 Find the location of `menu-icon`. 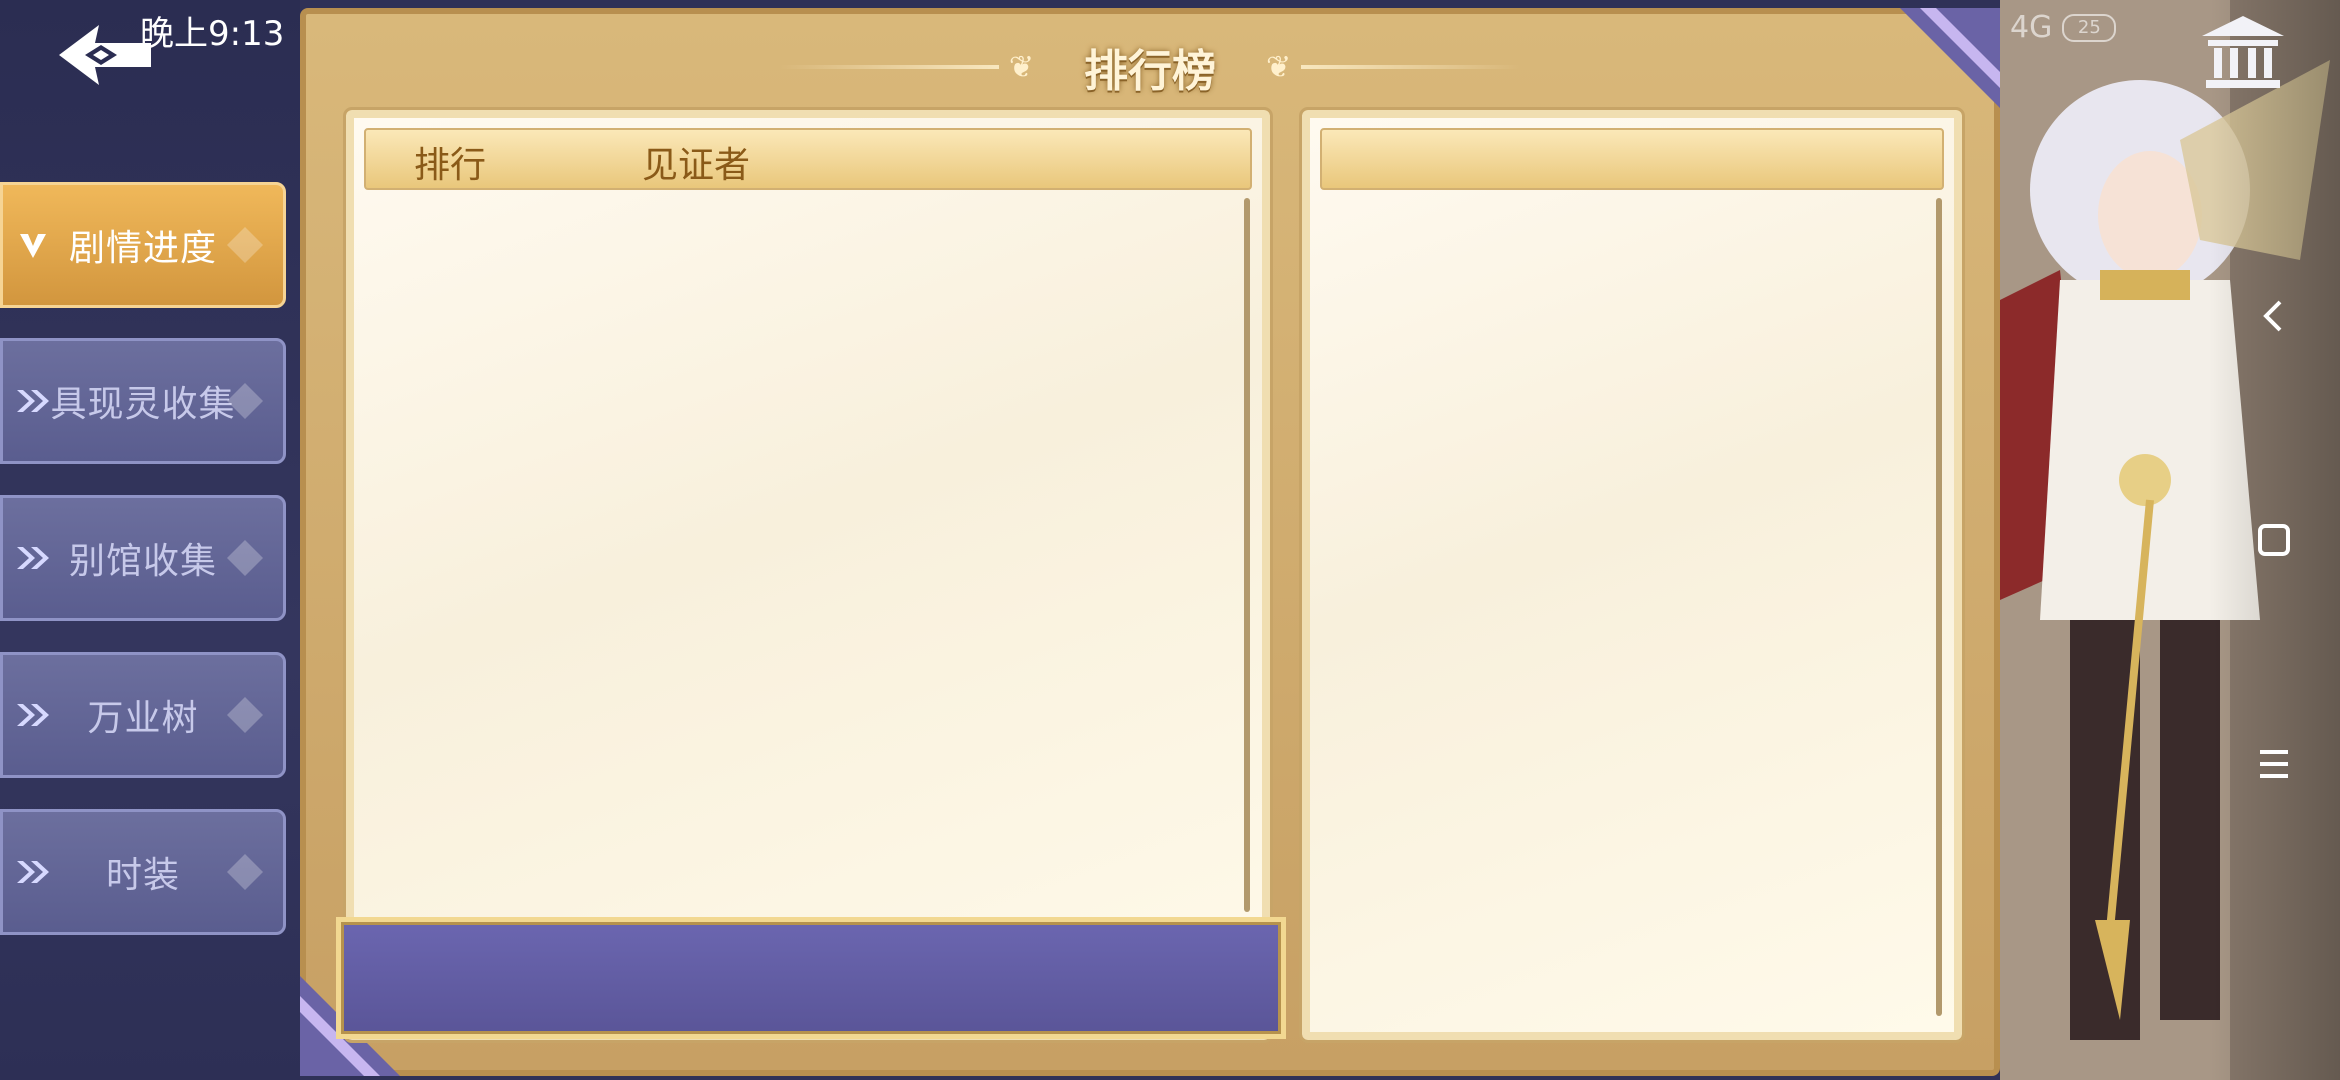

menu-icon is located at coordinates (2274, 764).